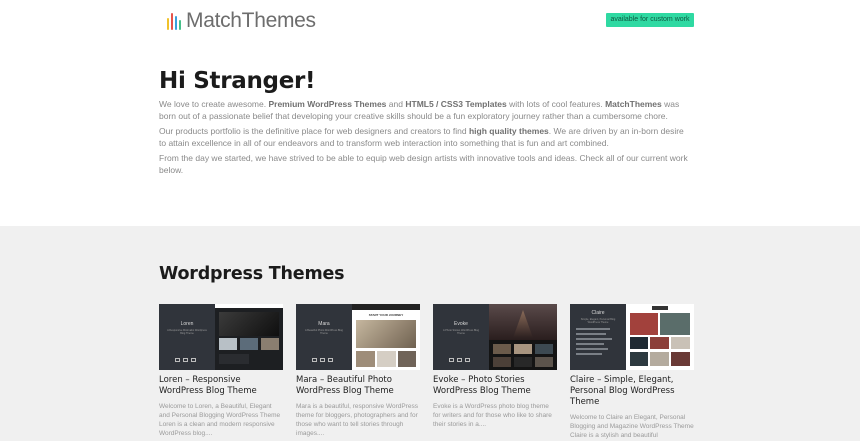  Describe the element at coordinates (650, 20) in the screenshot. I see `custom-work-badge: available for custom work` at that location.